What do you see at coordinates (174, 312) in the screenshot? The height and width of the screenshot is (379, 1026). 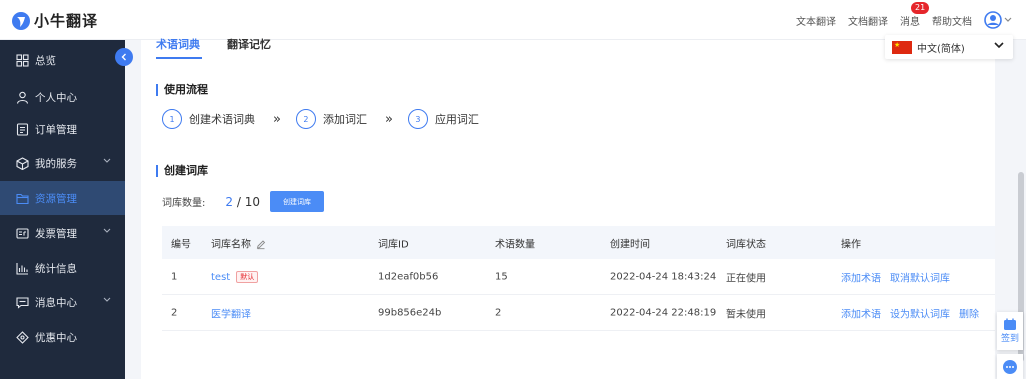 I see `row-number: 2` at bounding box center [174, 312].